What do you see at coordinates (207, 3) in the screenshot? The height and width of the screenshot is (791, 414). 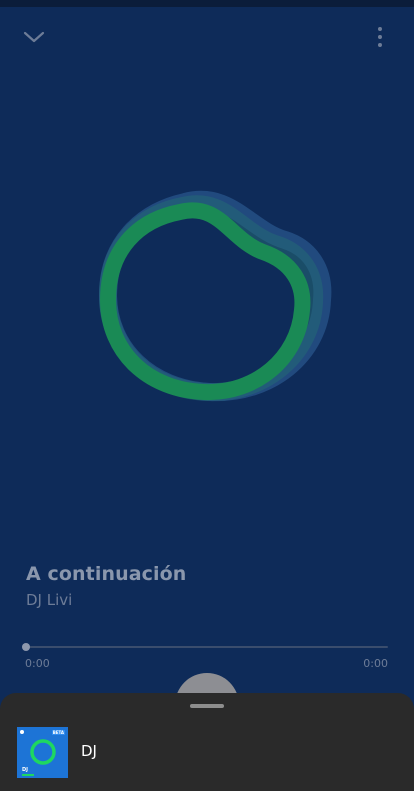 I see `status-bar` at bounding box center [207, 3].